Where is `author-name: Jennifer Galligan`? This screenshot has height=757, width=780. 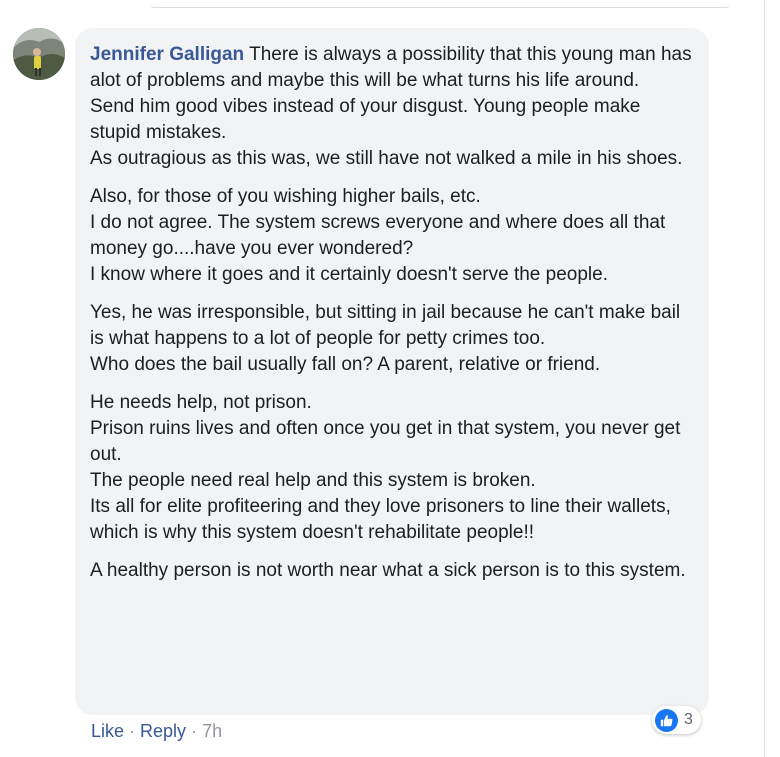
author-name: Jennifer Galligan is located at coordinates (167, 54).